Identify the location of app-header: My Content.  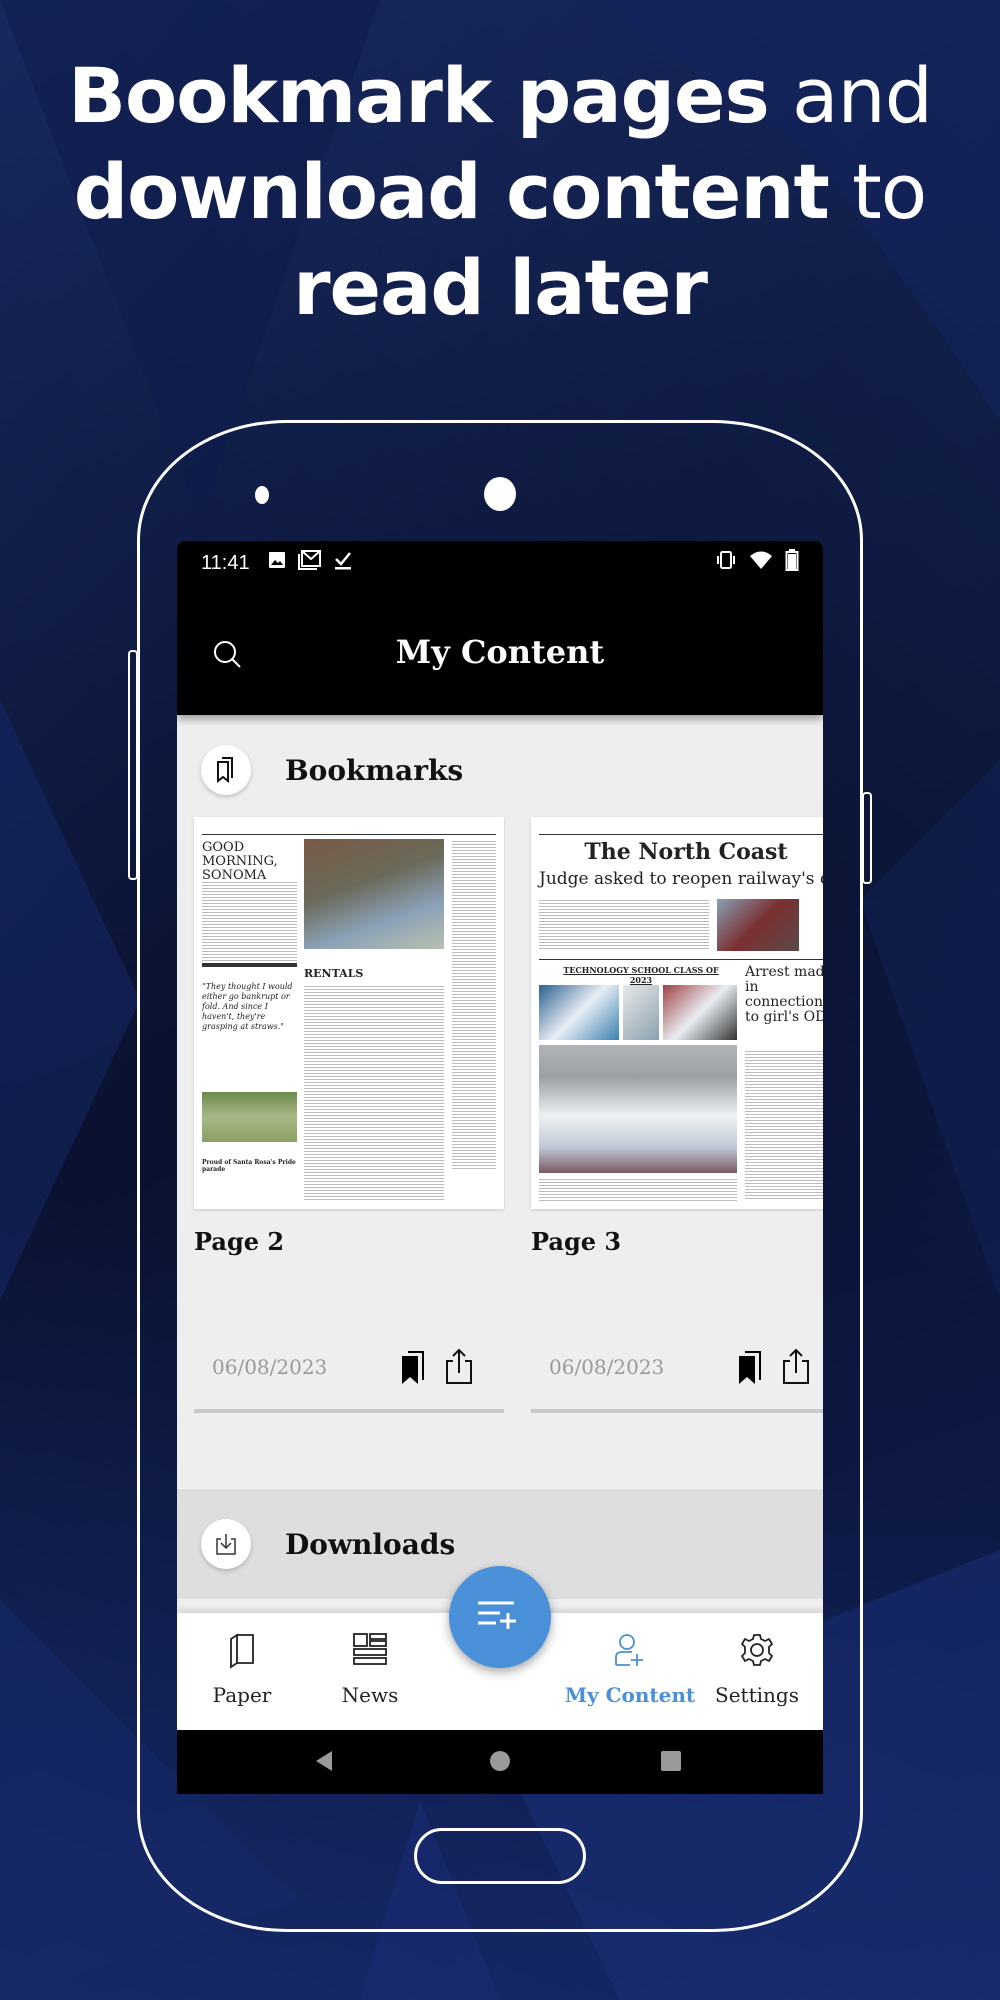
(500, 650).